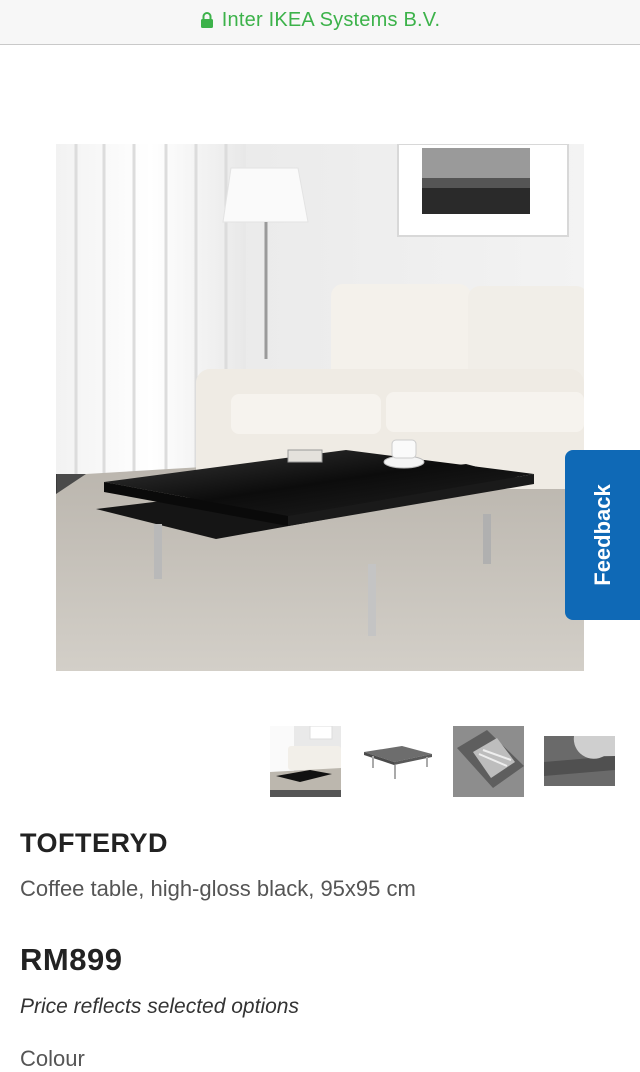  Describe the element at coordinates (207, 20) in the screenshot. I see `lock-icon` at that location.